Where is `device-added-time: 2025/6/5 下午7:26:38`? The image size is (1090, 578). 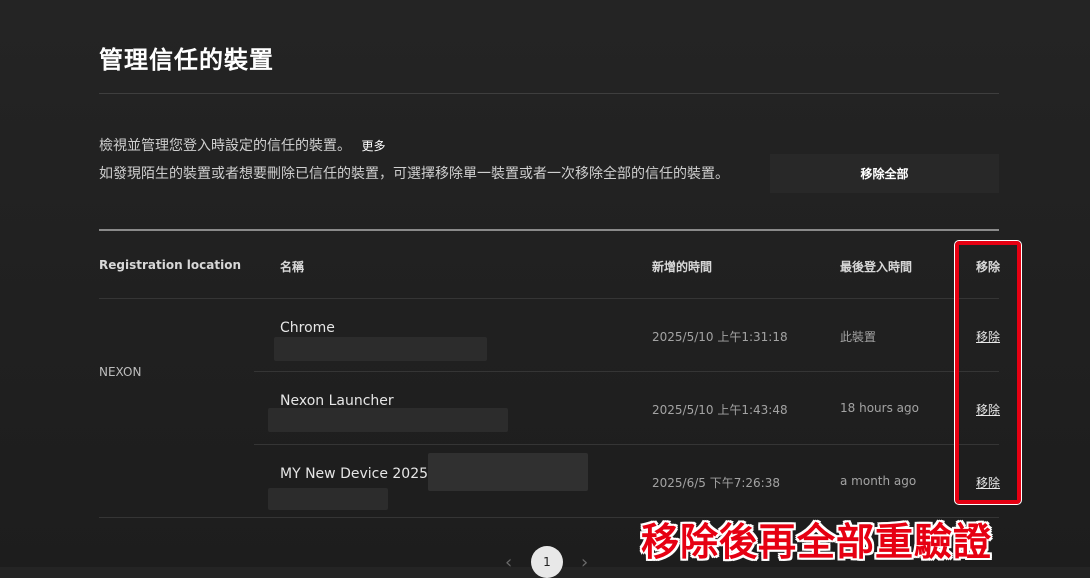
device-added-time: 2025/6/5 下午7:26:38 is located at coordinates (716, 483).